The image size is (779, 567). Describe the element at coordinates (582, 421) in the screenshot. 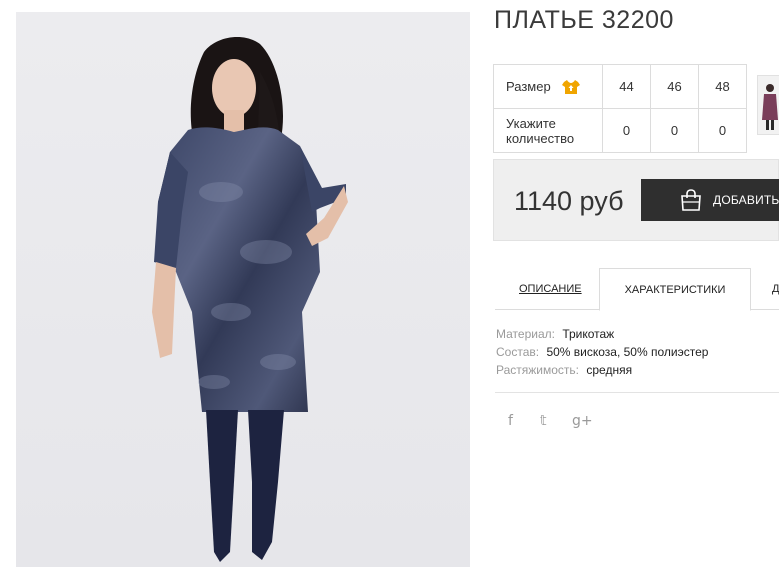

I see `google-plus-icon: g+` at that location.